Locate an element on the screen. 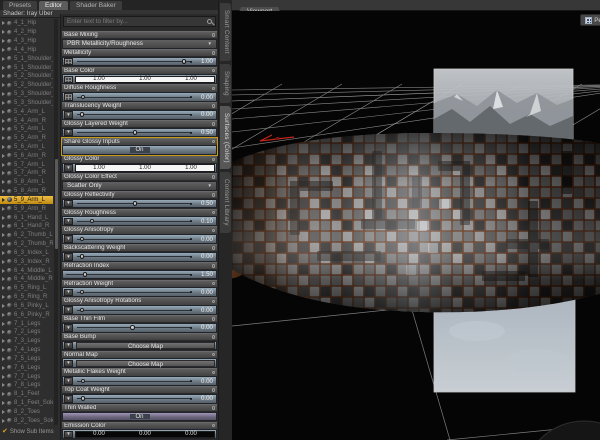  vtab-smart-content: Smart Content is located at coordinates (225, 32).